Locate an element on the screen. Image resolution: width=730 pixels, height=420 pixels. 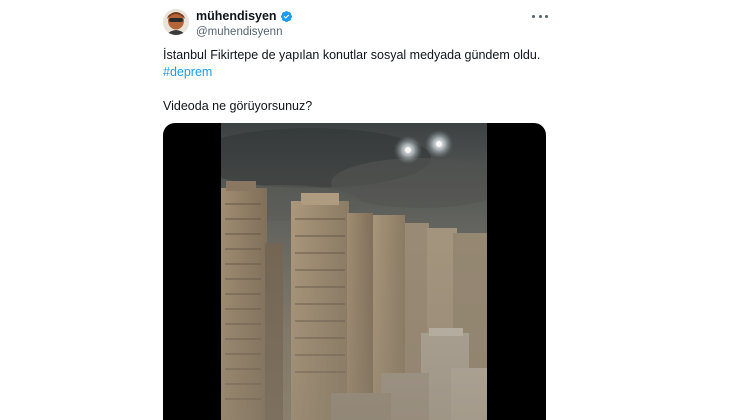
more-options-icon is located at coordinates (540, 16).